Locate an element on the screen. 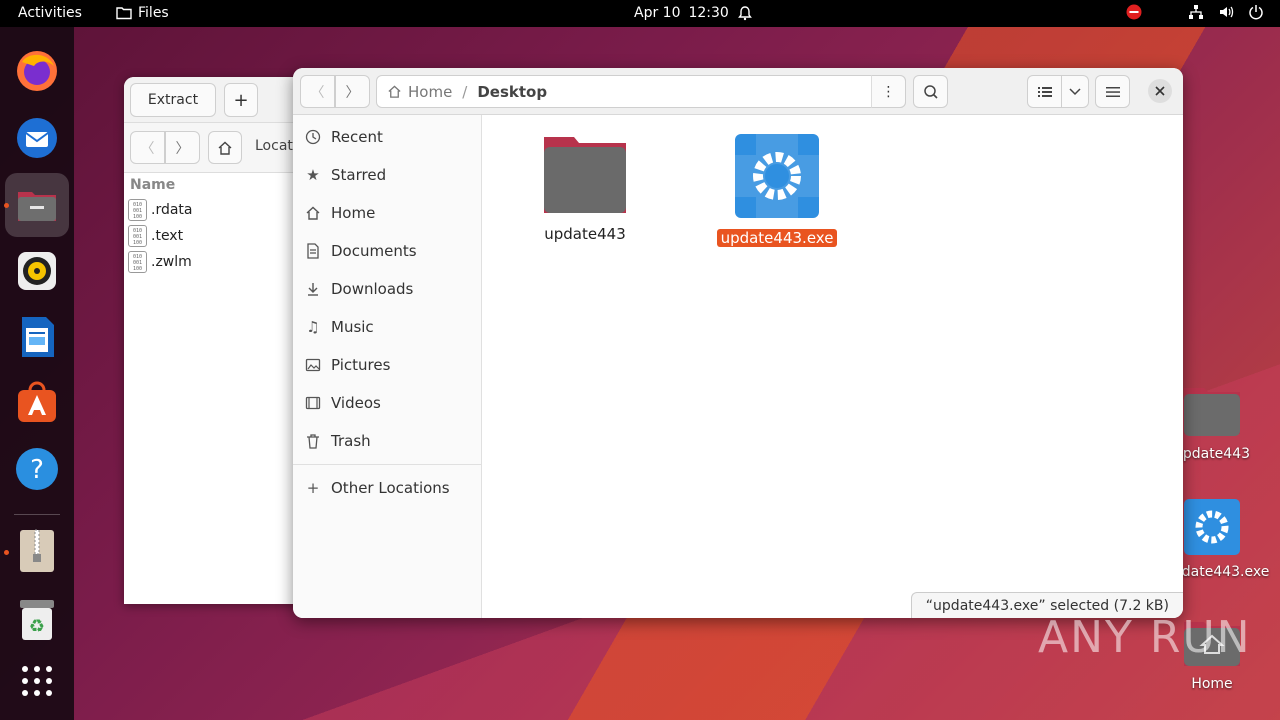 Image resolution: width=1280 pixels, height=720 pixels. app-menu: Files is located at coordinates (142, 13).